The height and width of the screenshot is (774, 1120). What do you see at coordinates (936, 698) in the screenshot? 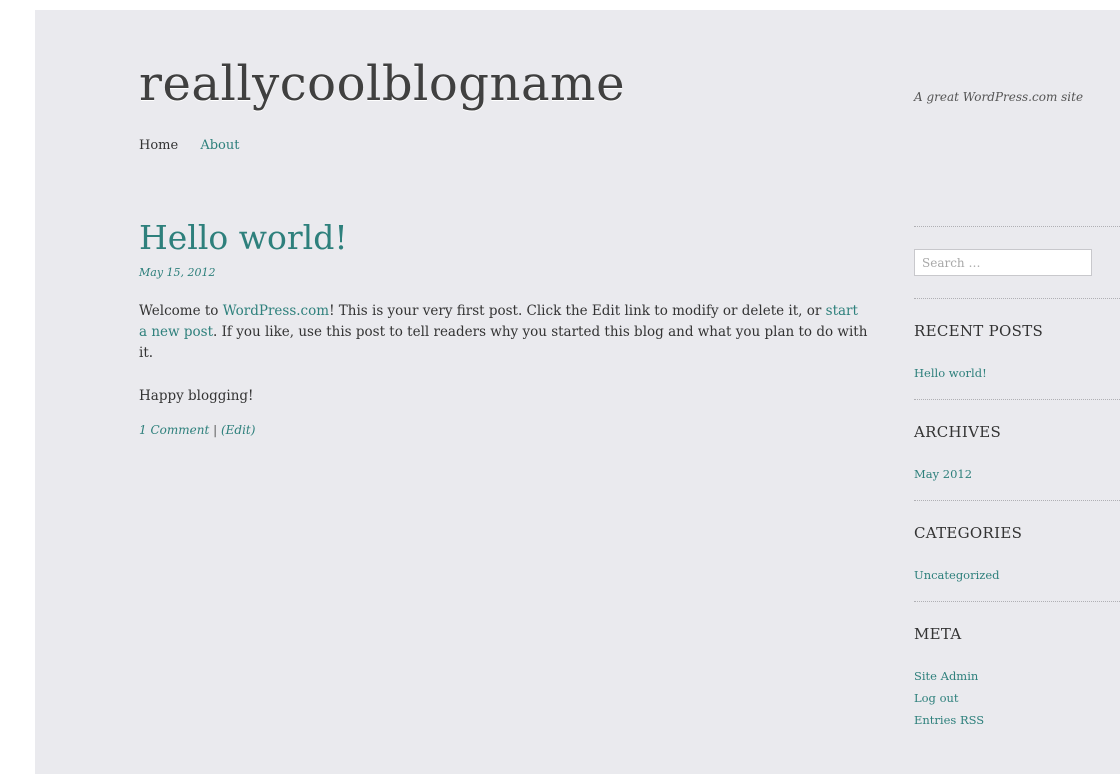
I see `log-out-link: Log out` at bounding box center [936, 698].